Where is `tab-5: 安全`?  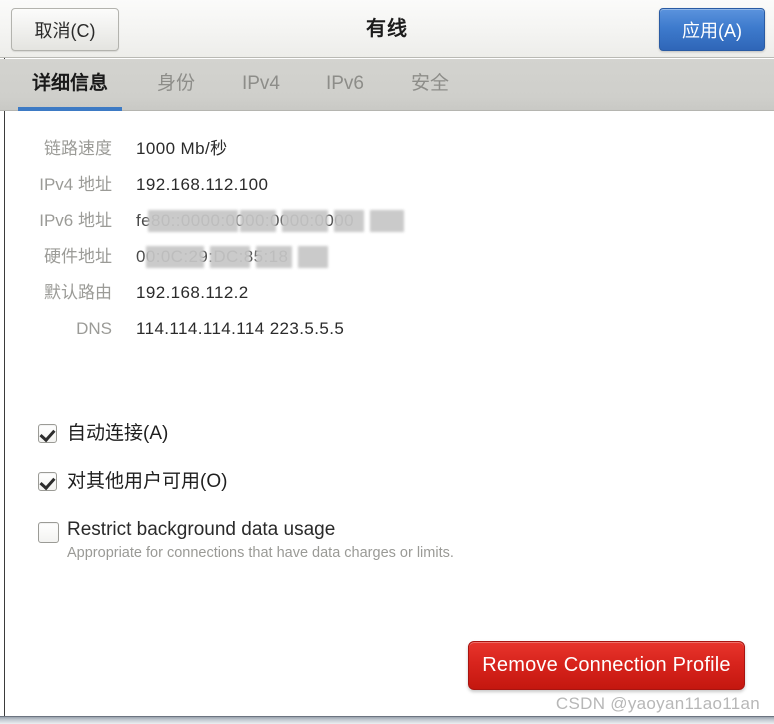 tab-5: 安全 is located at coordinates (430, 85).